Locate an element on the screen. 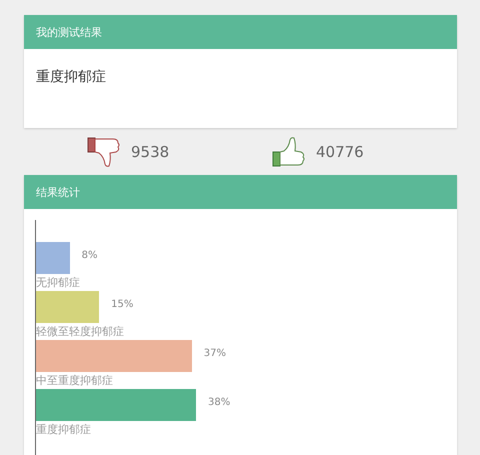  card-title: 结果统计 is located at coordinates (58, 192).